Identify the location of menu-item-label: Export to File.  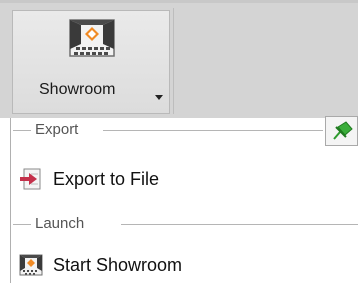
(106, 179).